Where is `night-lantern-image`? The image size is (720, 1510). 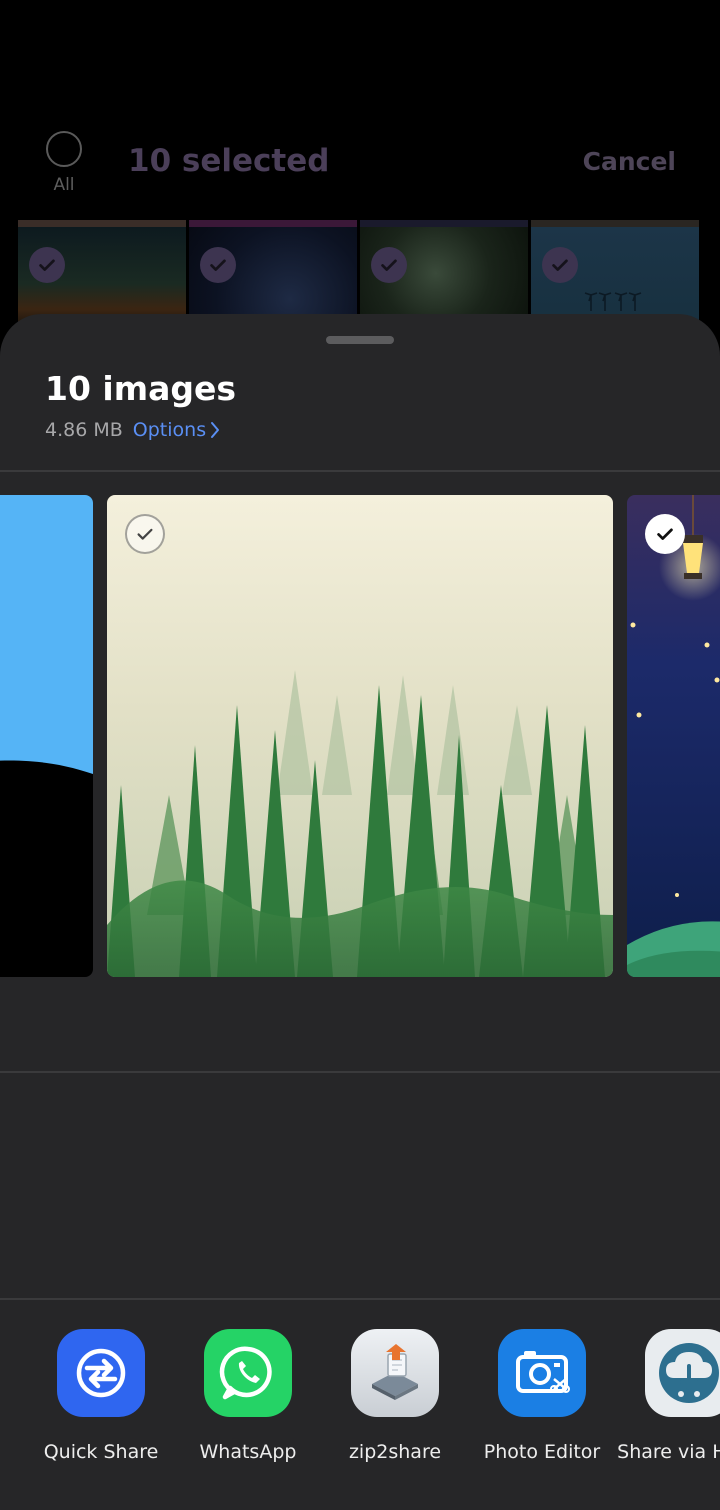 night-lantern-image is located at coordinates (673, 736).